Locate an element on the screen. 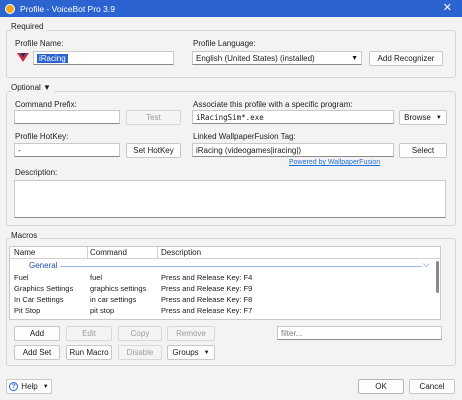 This screenshot has height=400, width=462. table-scrollbar is located at coordinates (437, 277).